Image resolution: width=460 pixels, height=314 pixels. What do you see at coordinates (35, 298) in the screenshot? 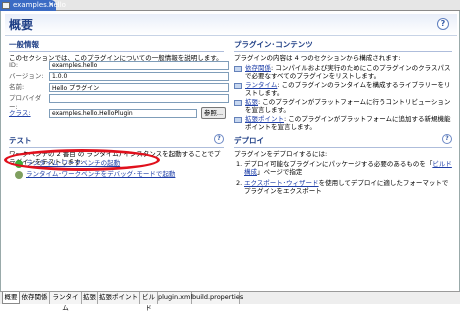
I see `tab-dependencies: 依存関係` at bounding box center [35, 298].